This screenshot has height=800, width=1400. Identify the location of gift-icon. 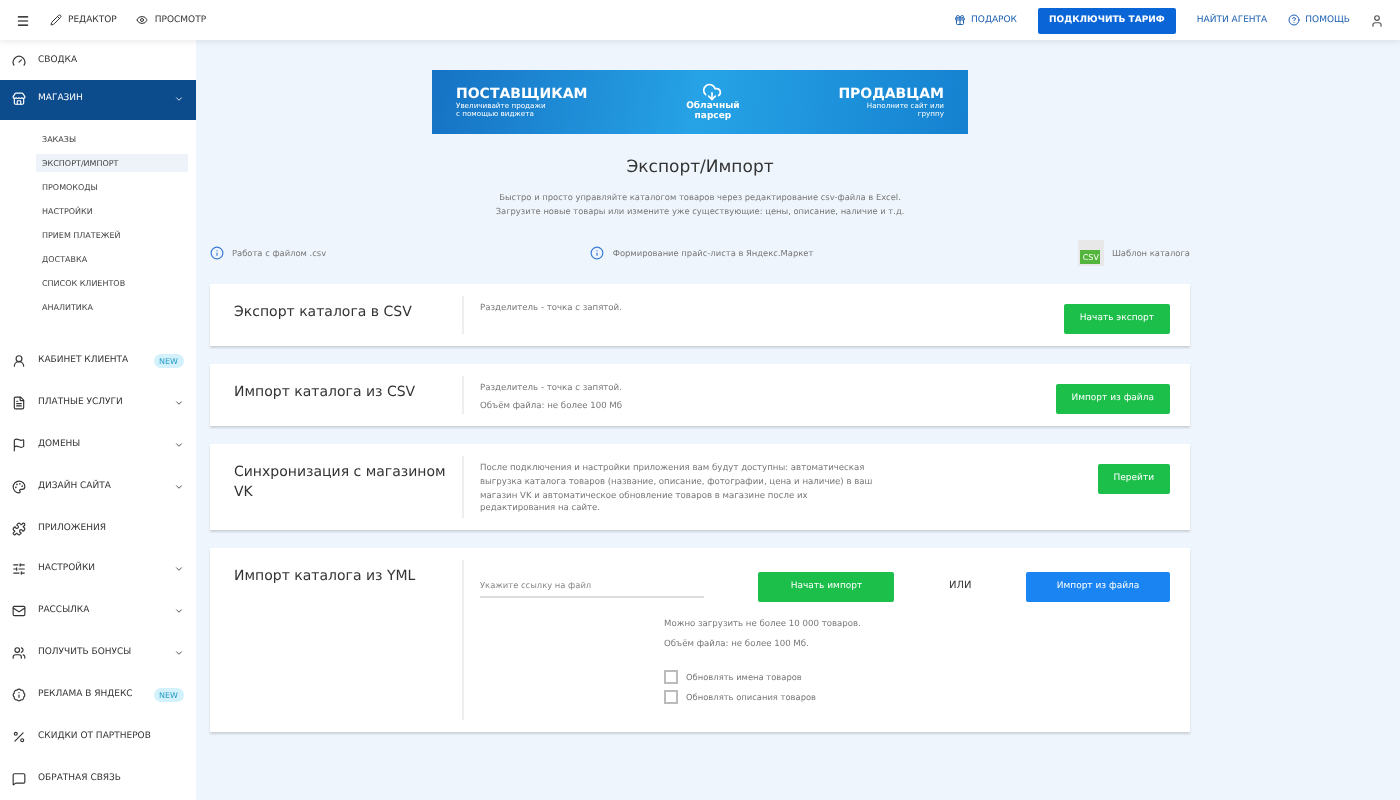
(959, 20).